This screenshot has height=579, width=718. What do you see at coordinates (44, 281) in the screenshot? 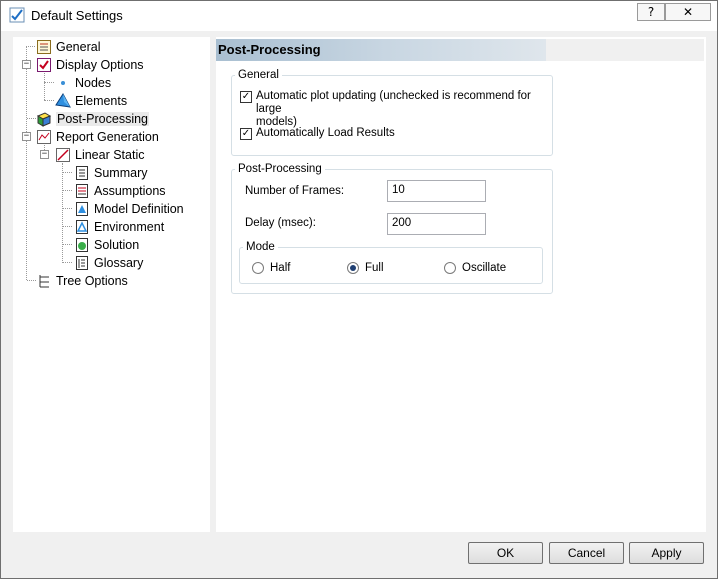
I see `tree-options-icon` at bounding box center [44, 281].